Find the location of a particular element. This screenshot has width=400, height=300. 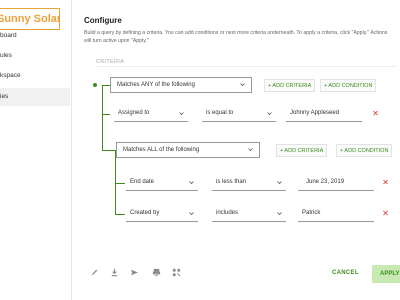

criteria-section-label: CRITERIA is located at coordinates (110, 62).